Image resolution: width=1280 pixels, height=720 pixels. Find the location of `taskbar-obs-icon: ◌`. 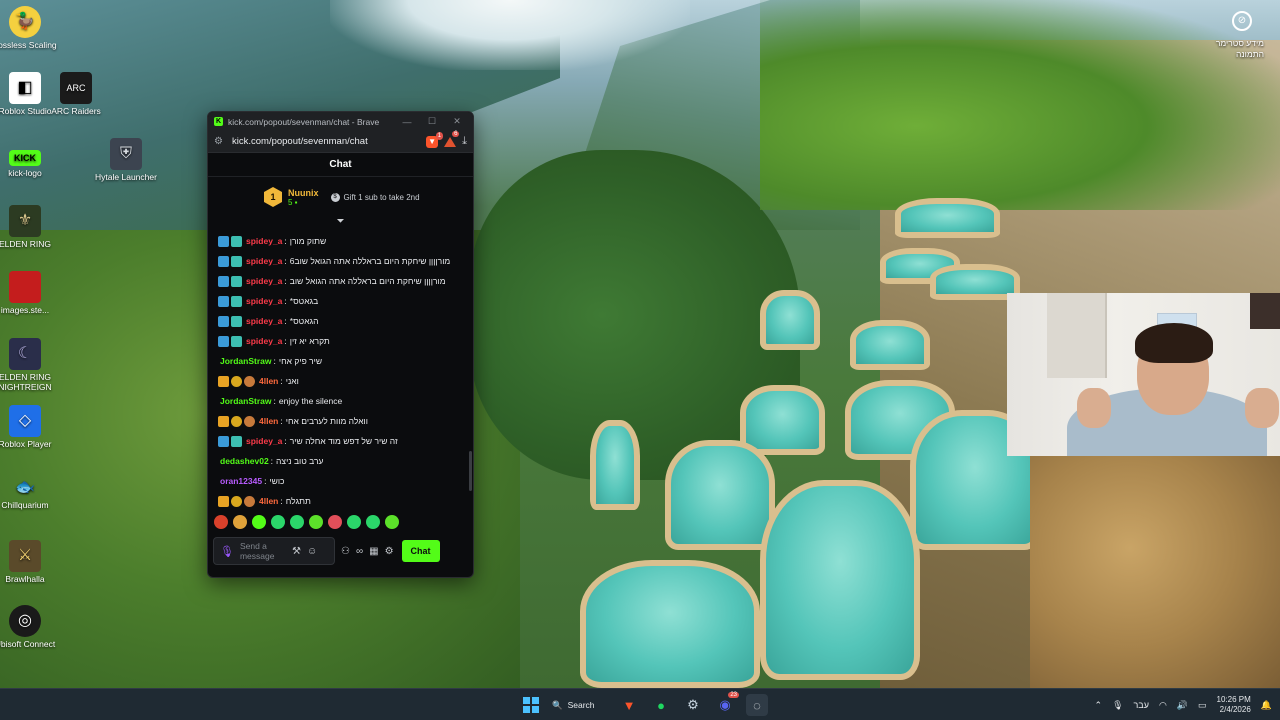

taskbar-obs-icon: ◌ is located at coordinates (757, 705).